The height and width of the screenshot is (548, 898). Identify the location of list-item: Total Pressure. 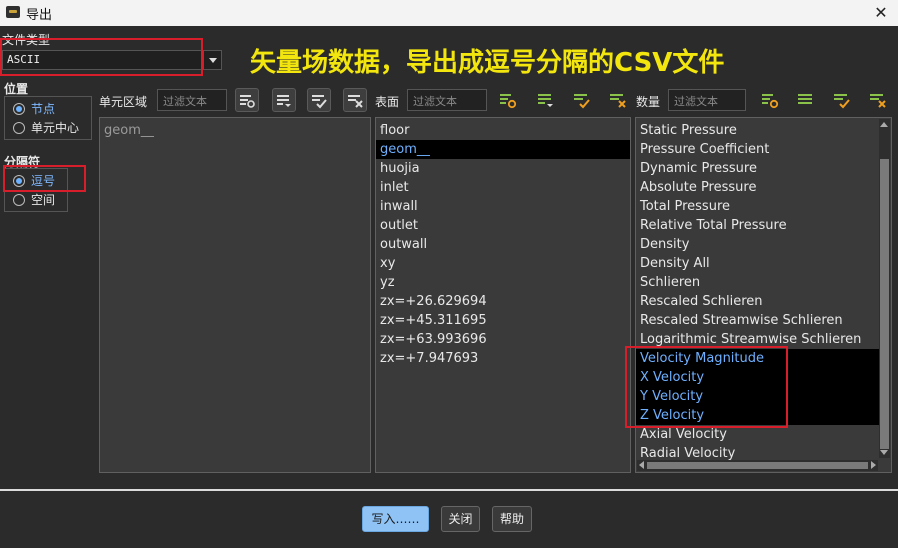
(757, 206).